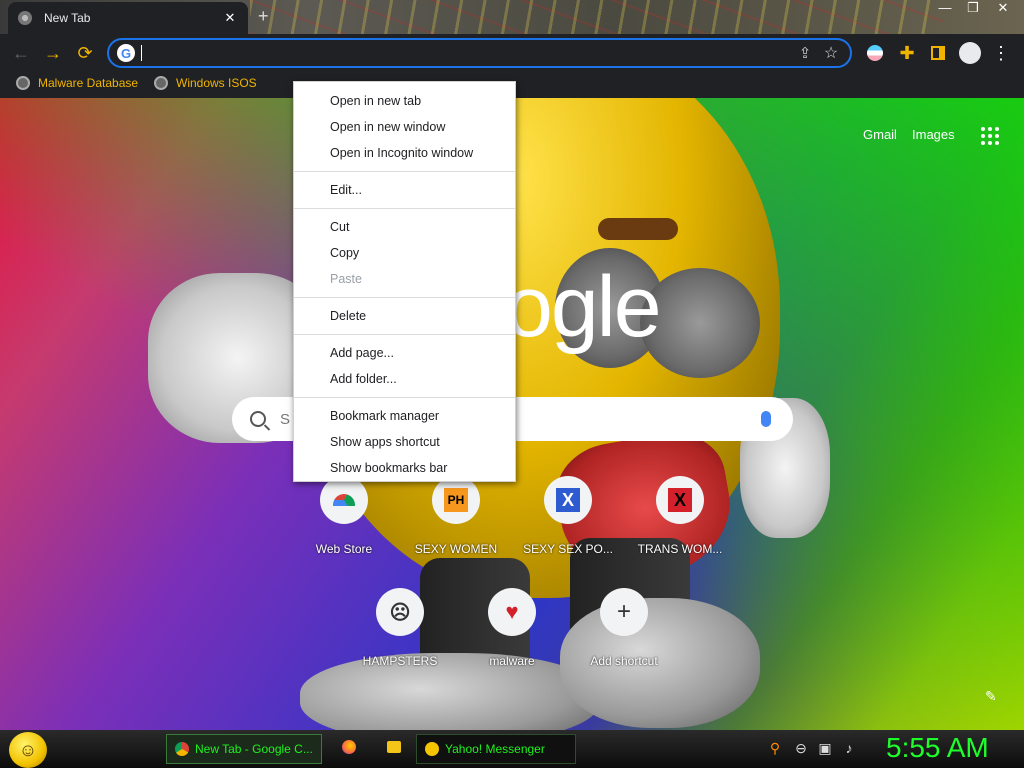 This screenshot has width=1024, height=768. Describe the element at coordinates (21, 53) in the screenshot. I see `back-button: ←` at that location.